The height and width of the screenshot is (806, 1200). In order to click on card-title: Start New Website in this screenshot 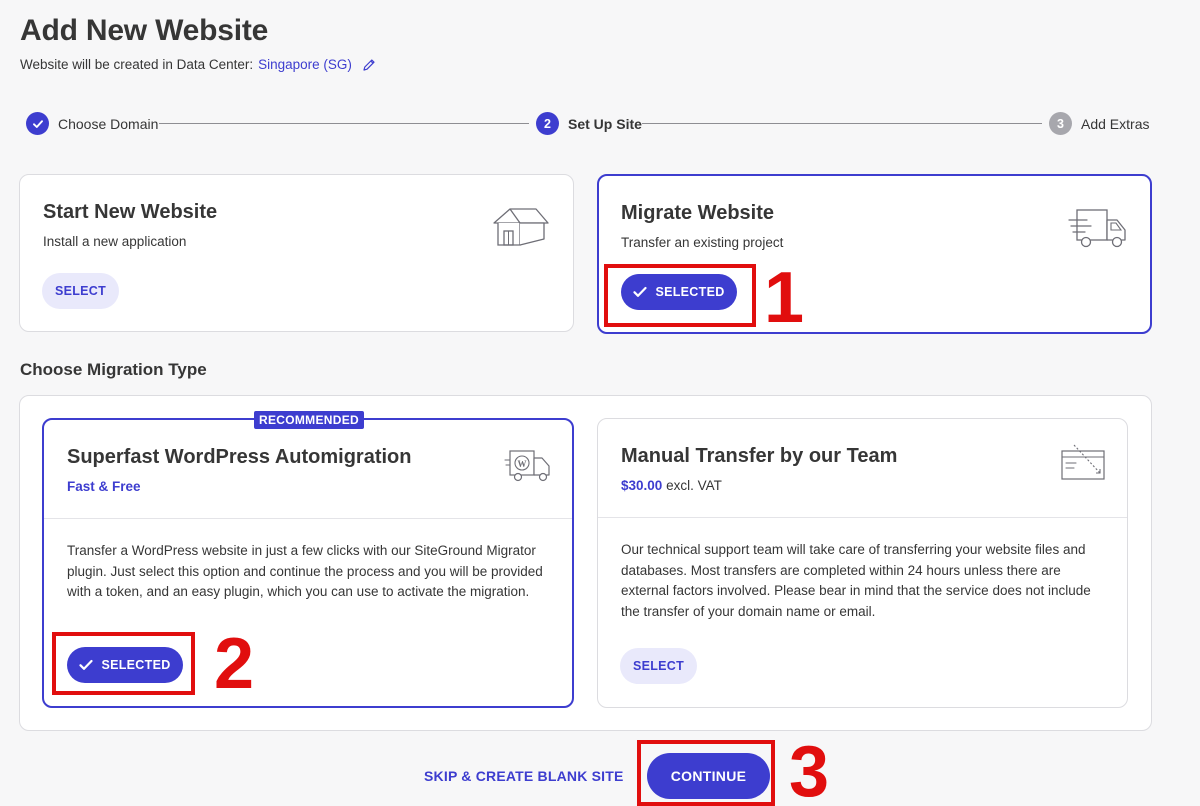, I will do `click(130, 212)`.